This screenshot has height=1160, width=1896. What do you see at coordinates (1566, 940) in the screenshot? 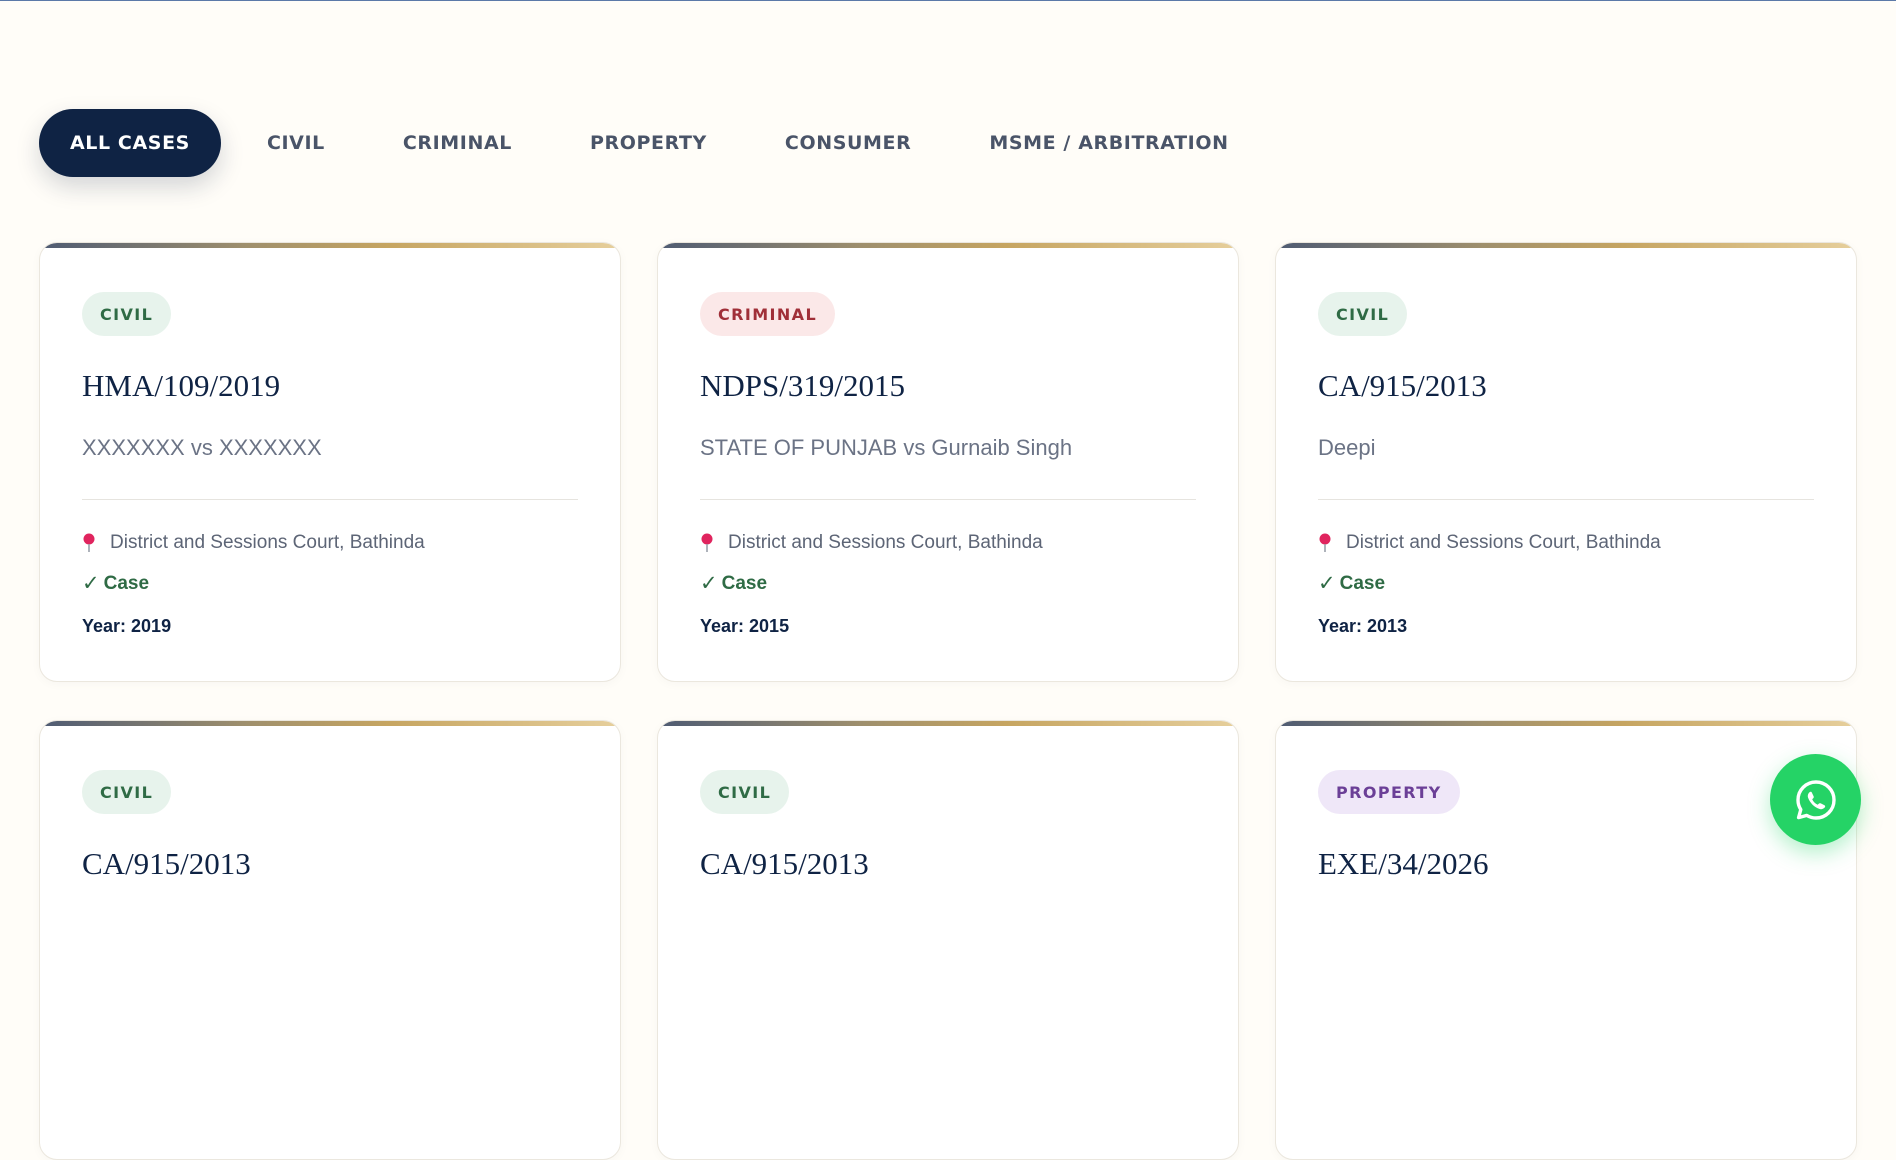
I see `case-card: PROPERTY EXE/34/2026` at bounding box center [1566, 940].